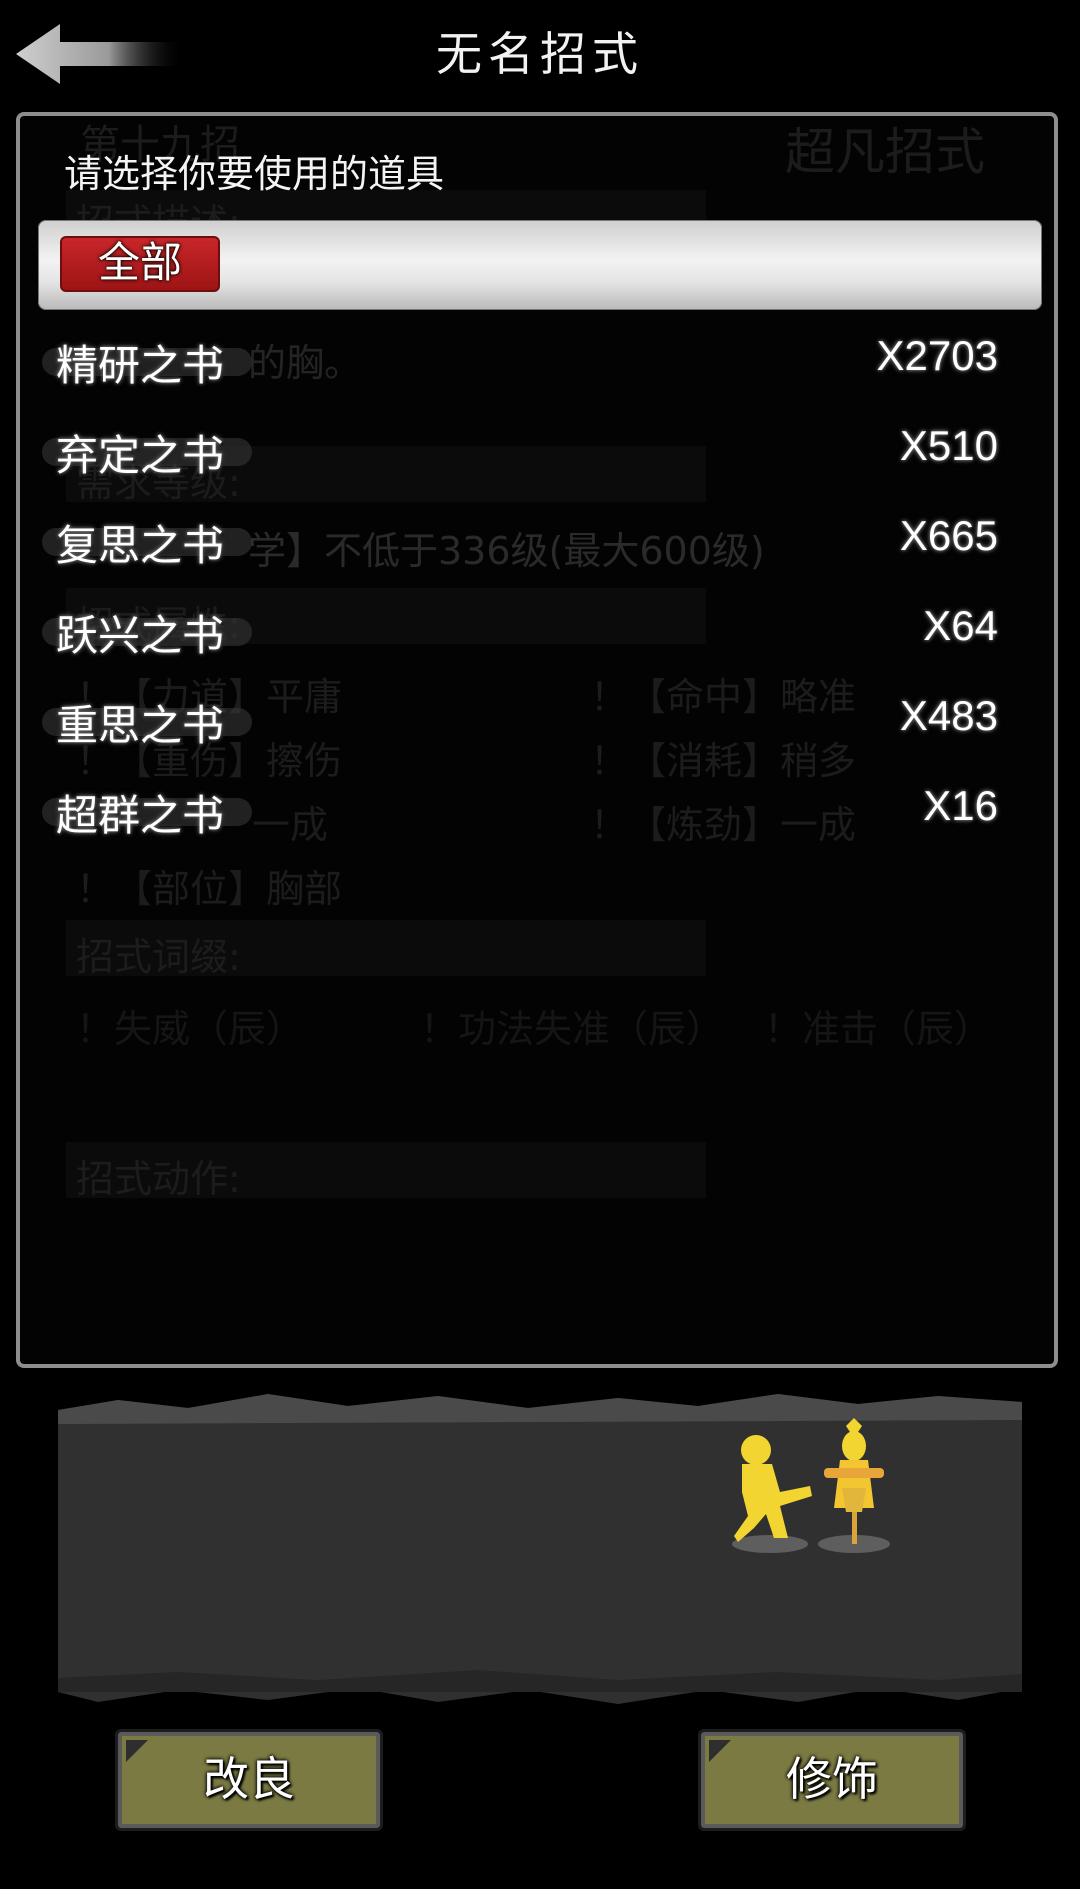 This screenshot has height=1889, width=1080. What do you see at coordinates (948, 715) in the screenshot?
I see `item-quantity: X483` at bounding box center [948, 715].